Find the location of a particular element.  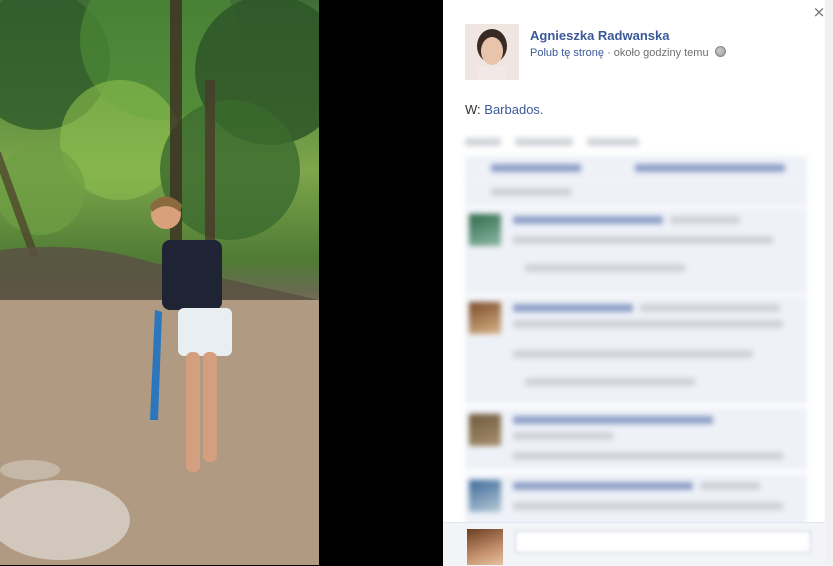

post-timestamp: około godziny temu is located at coordinates (661, 53).